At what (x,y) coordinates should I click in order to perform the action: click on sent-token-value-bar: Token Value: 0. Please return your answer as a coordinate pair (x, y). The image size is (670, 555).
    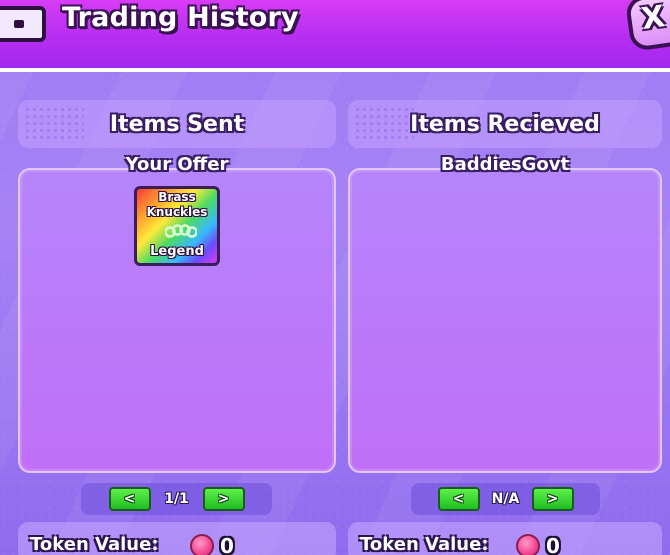
    Looking at the image, I should click on (177, 538).